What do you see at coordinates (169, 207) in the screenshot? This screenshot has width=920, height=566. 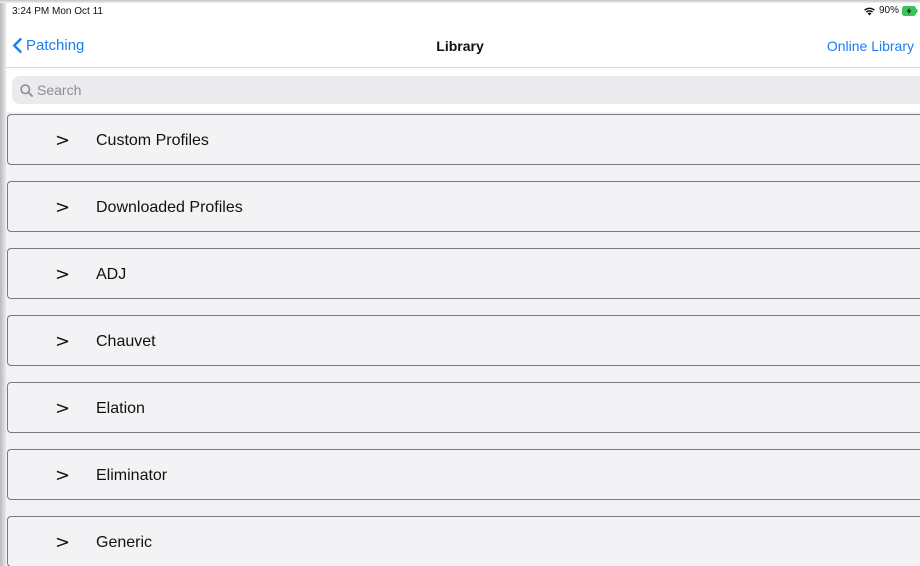 I see `list-item-label: Downloaded Profiles` at bounding box center [169, 207].